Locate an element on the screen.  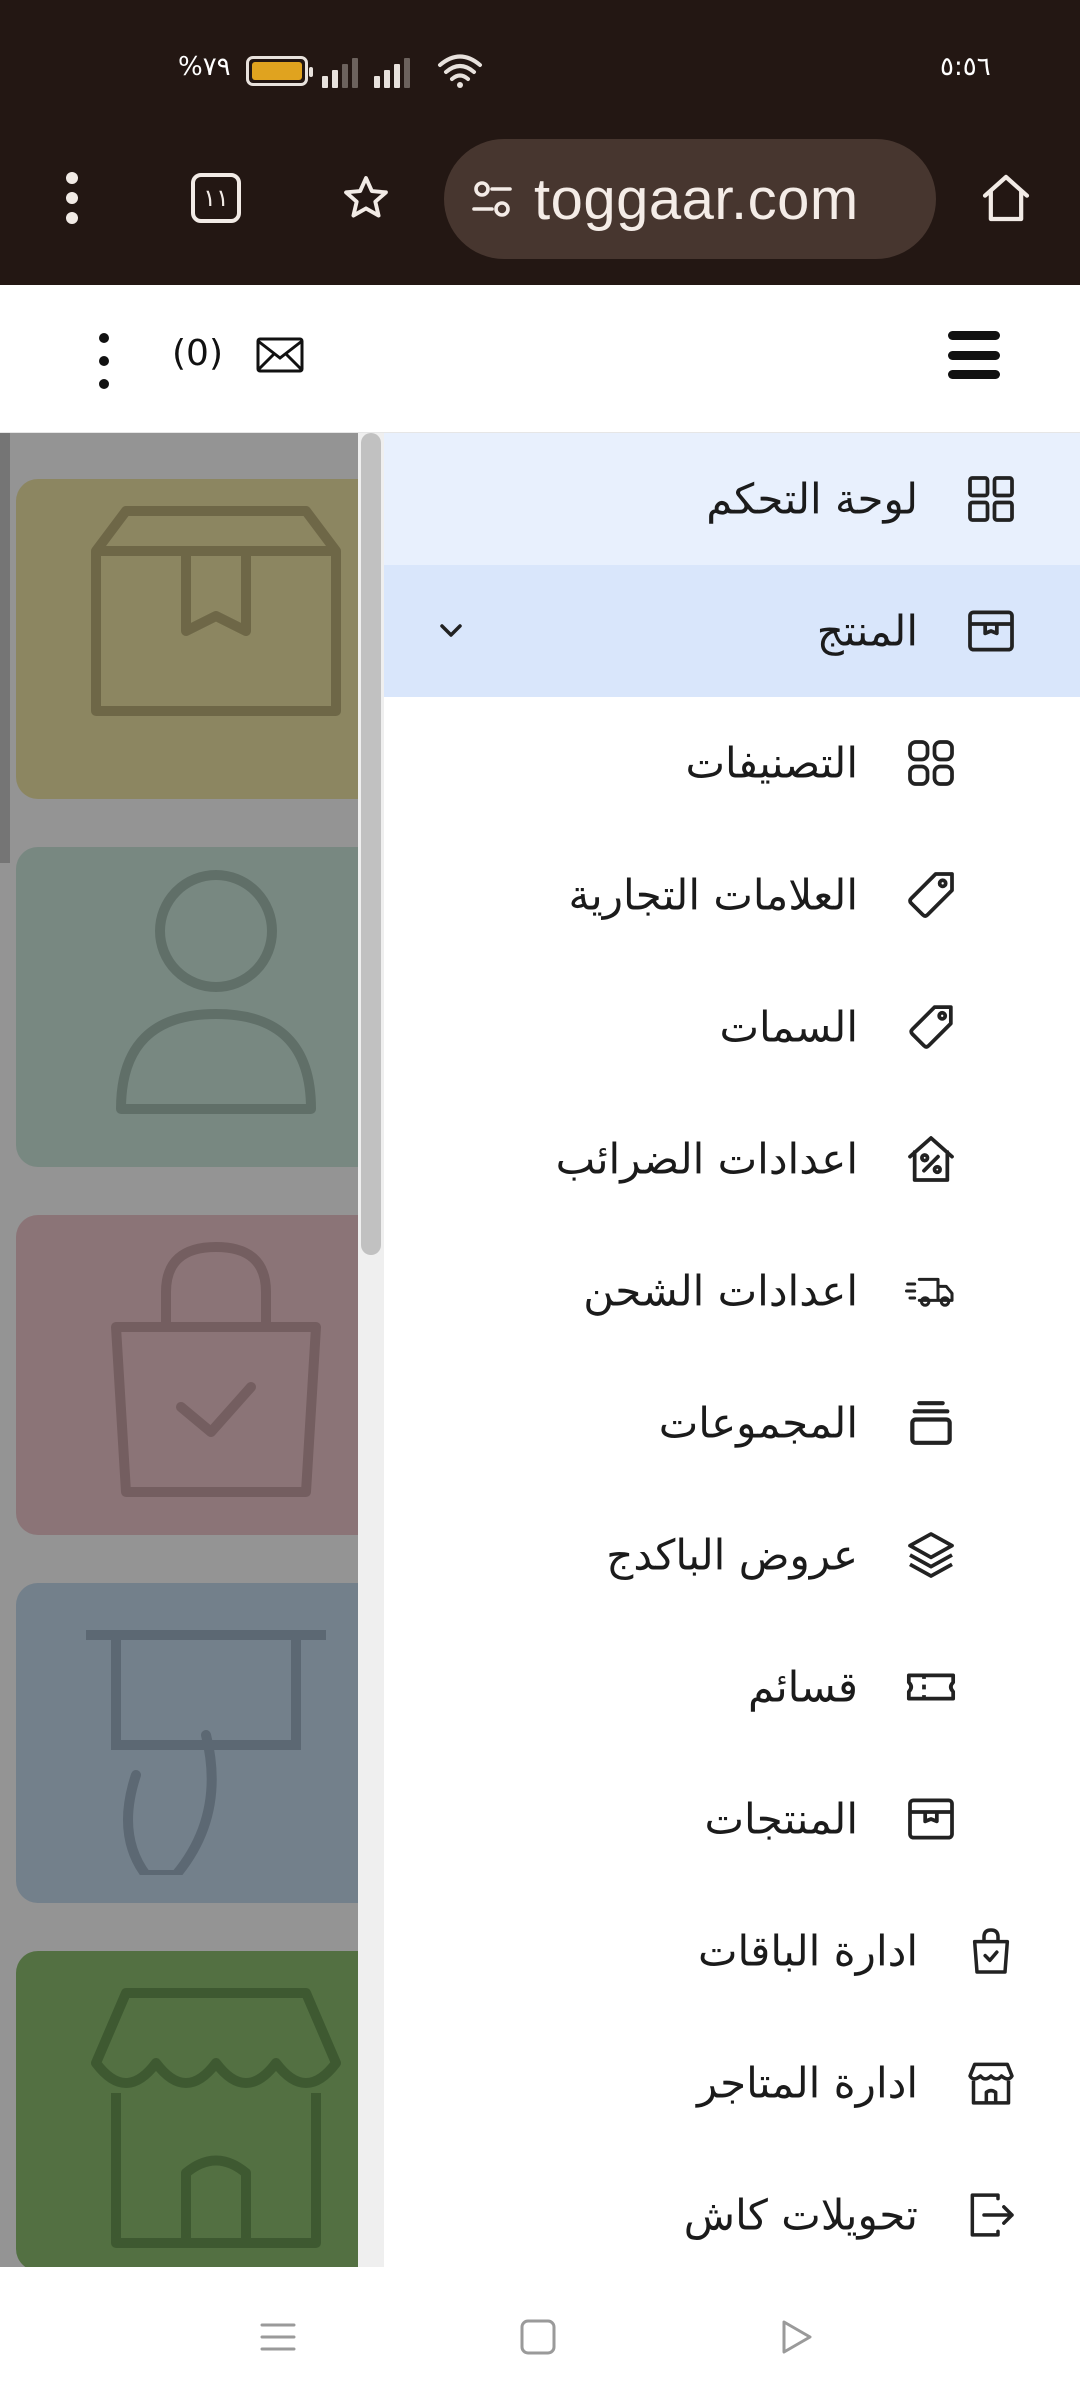
header-more-button is located at coordinates (104, 361).